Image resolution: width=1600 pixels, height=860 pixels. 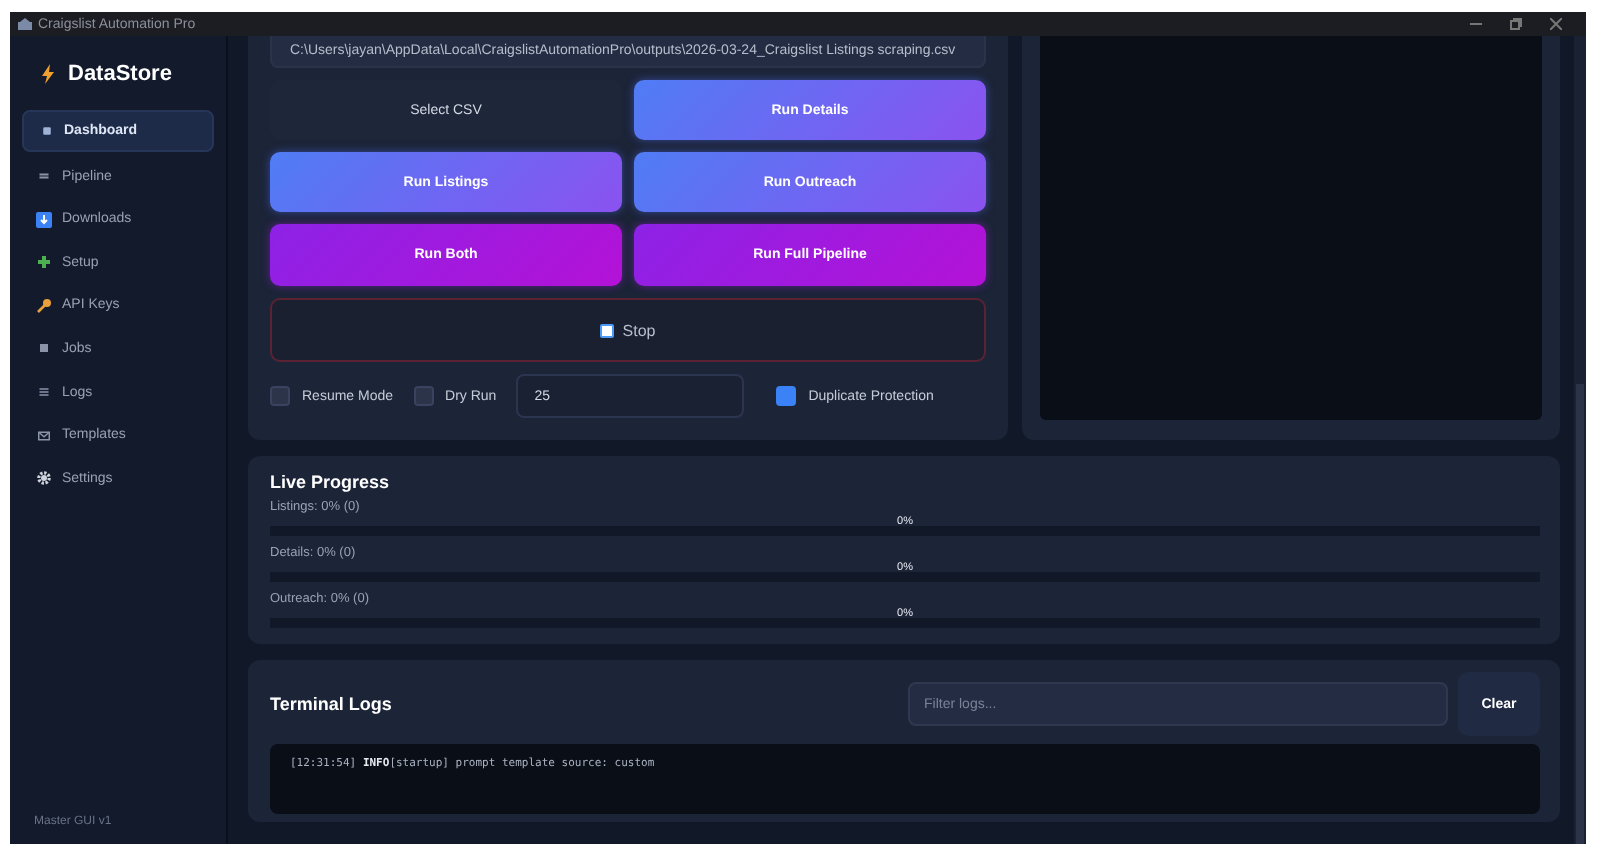 I want to click on key-icon, so click(x=44, y=305).